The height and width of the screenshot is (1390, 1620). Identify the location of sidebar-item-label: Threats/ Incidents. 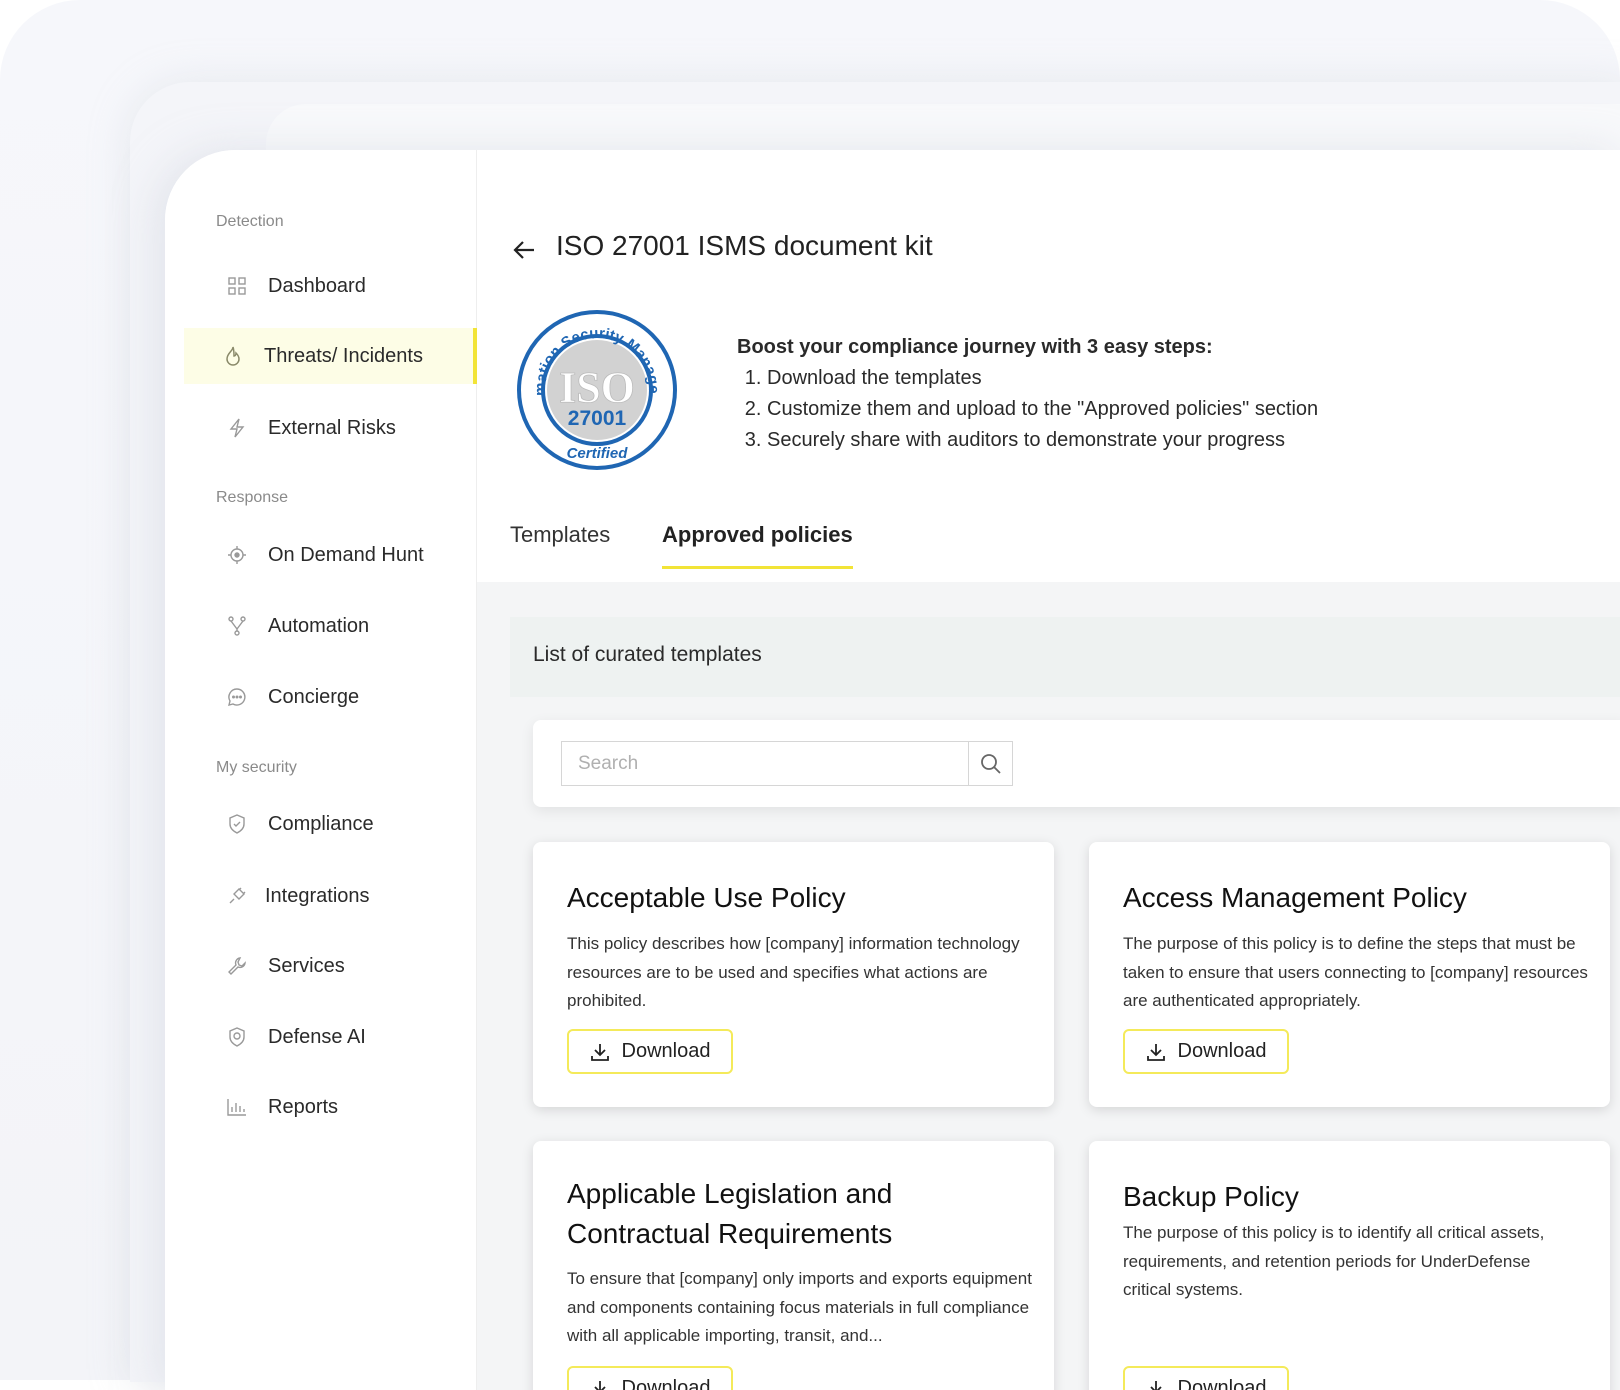
(343, 356).